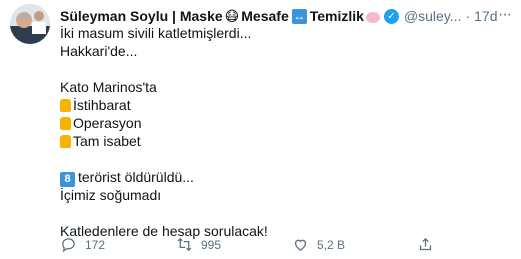 This screenshot has height=259, width=521. What do you see at coordinates (372, 17) in the screenshot?
I see `soap-emoji` at bounding box center [372, 17].